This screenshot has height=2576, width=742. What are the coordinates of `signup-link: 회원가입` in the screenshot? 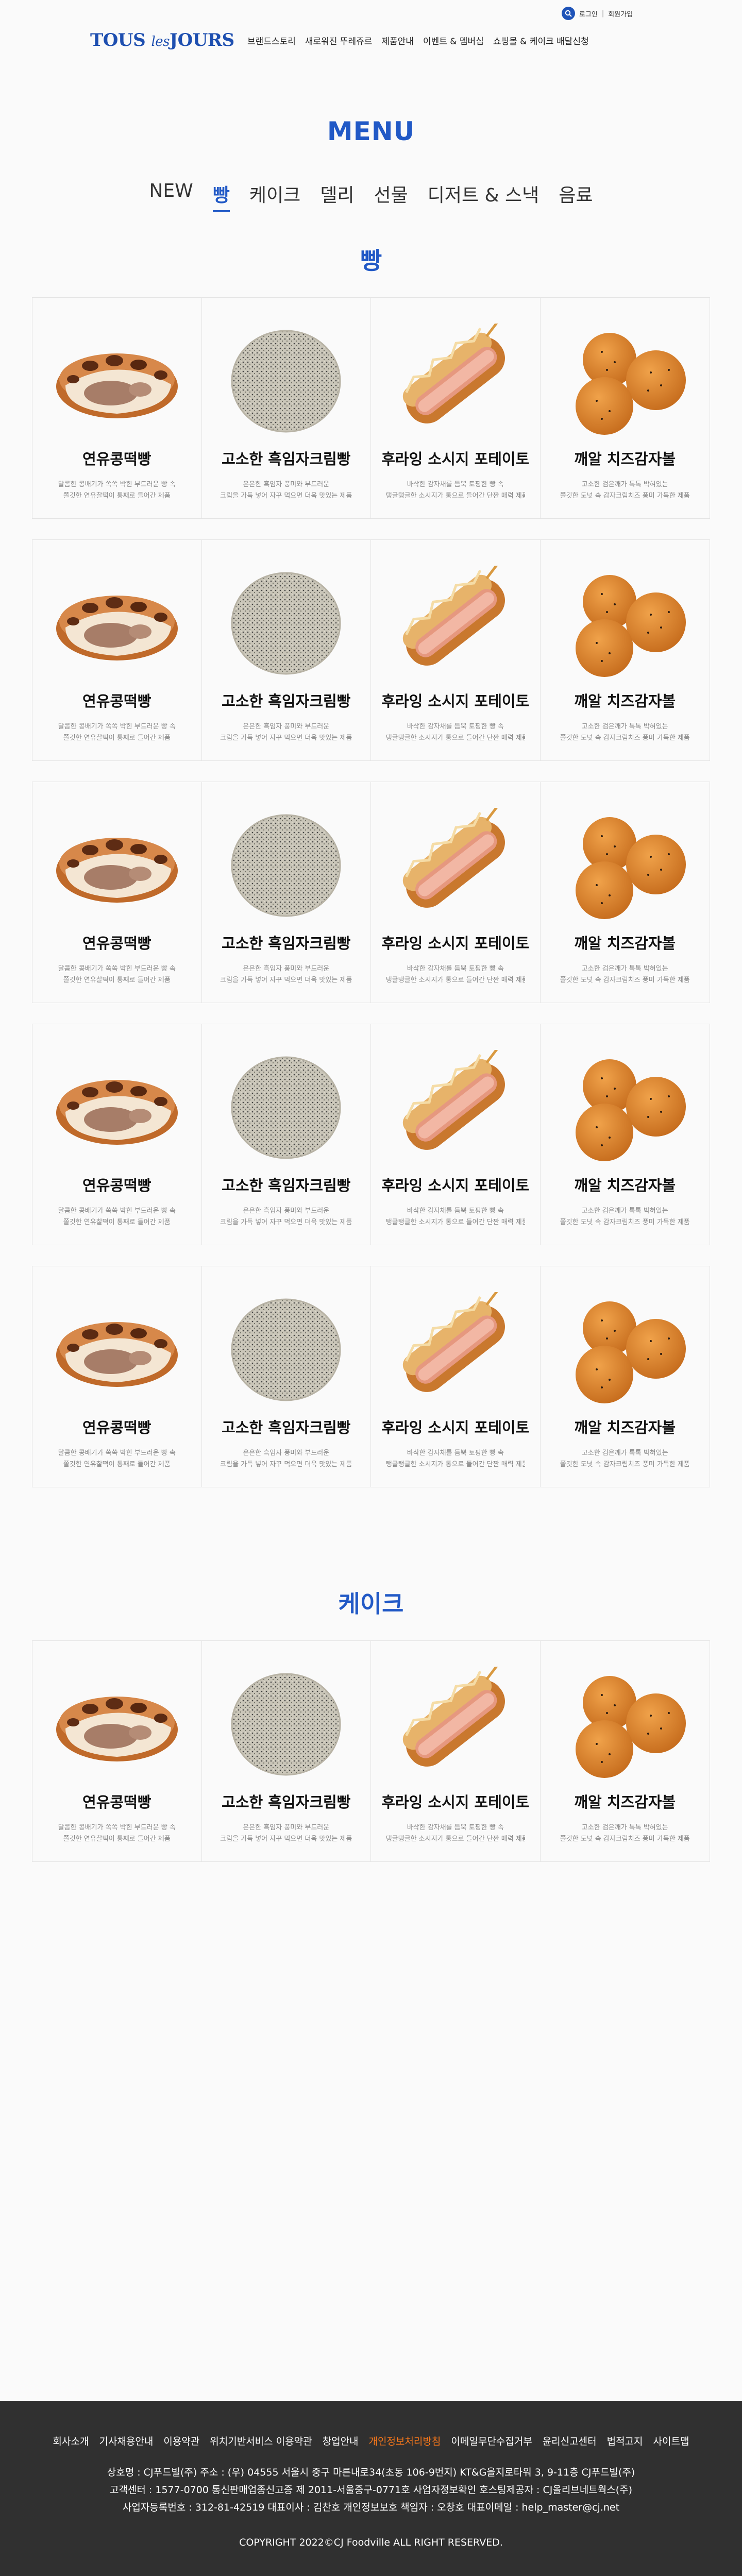 It's located at (620, 14).